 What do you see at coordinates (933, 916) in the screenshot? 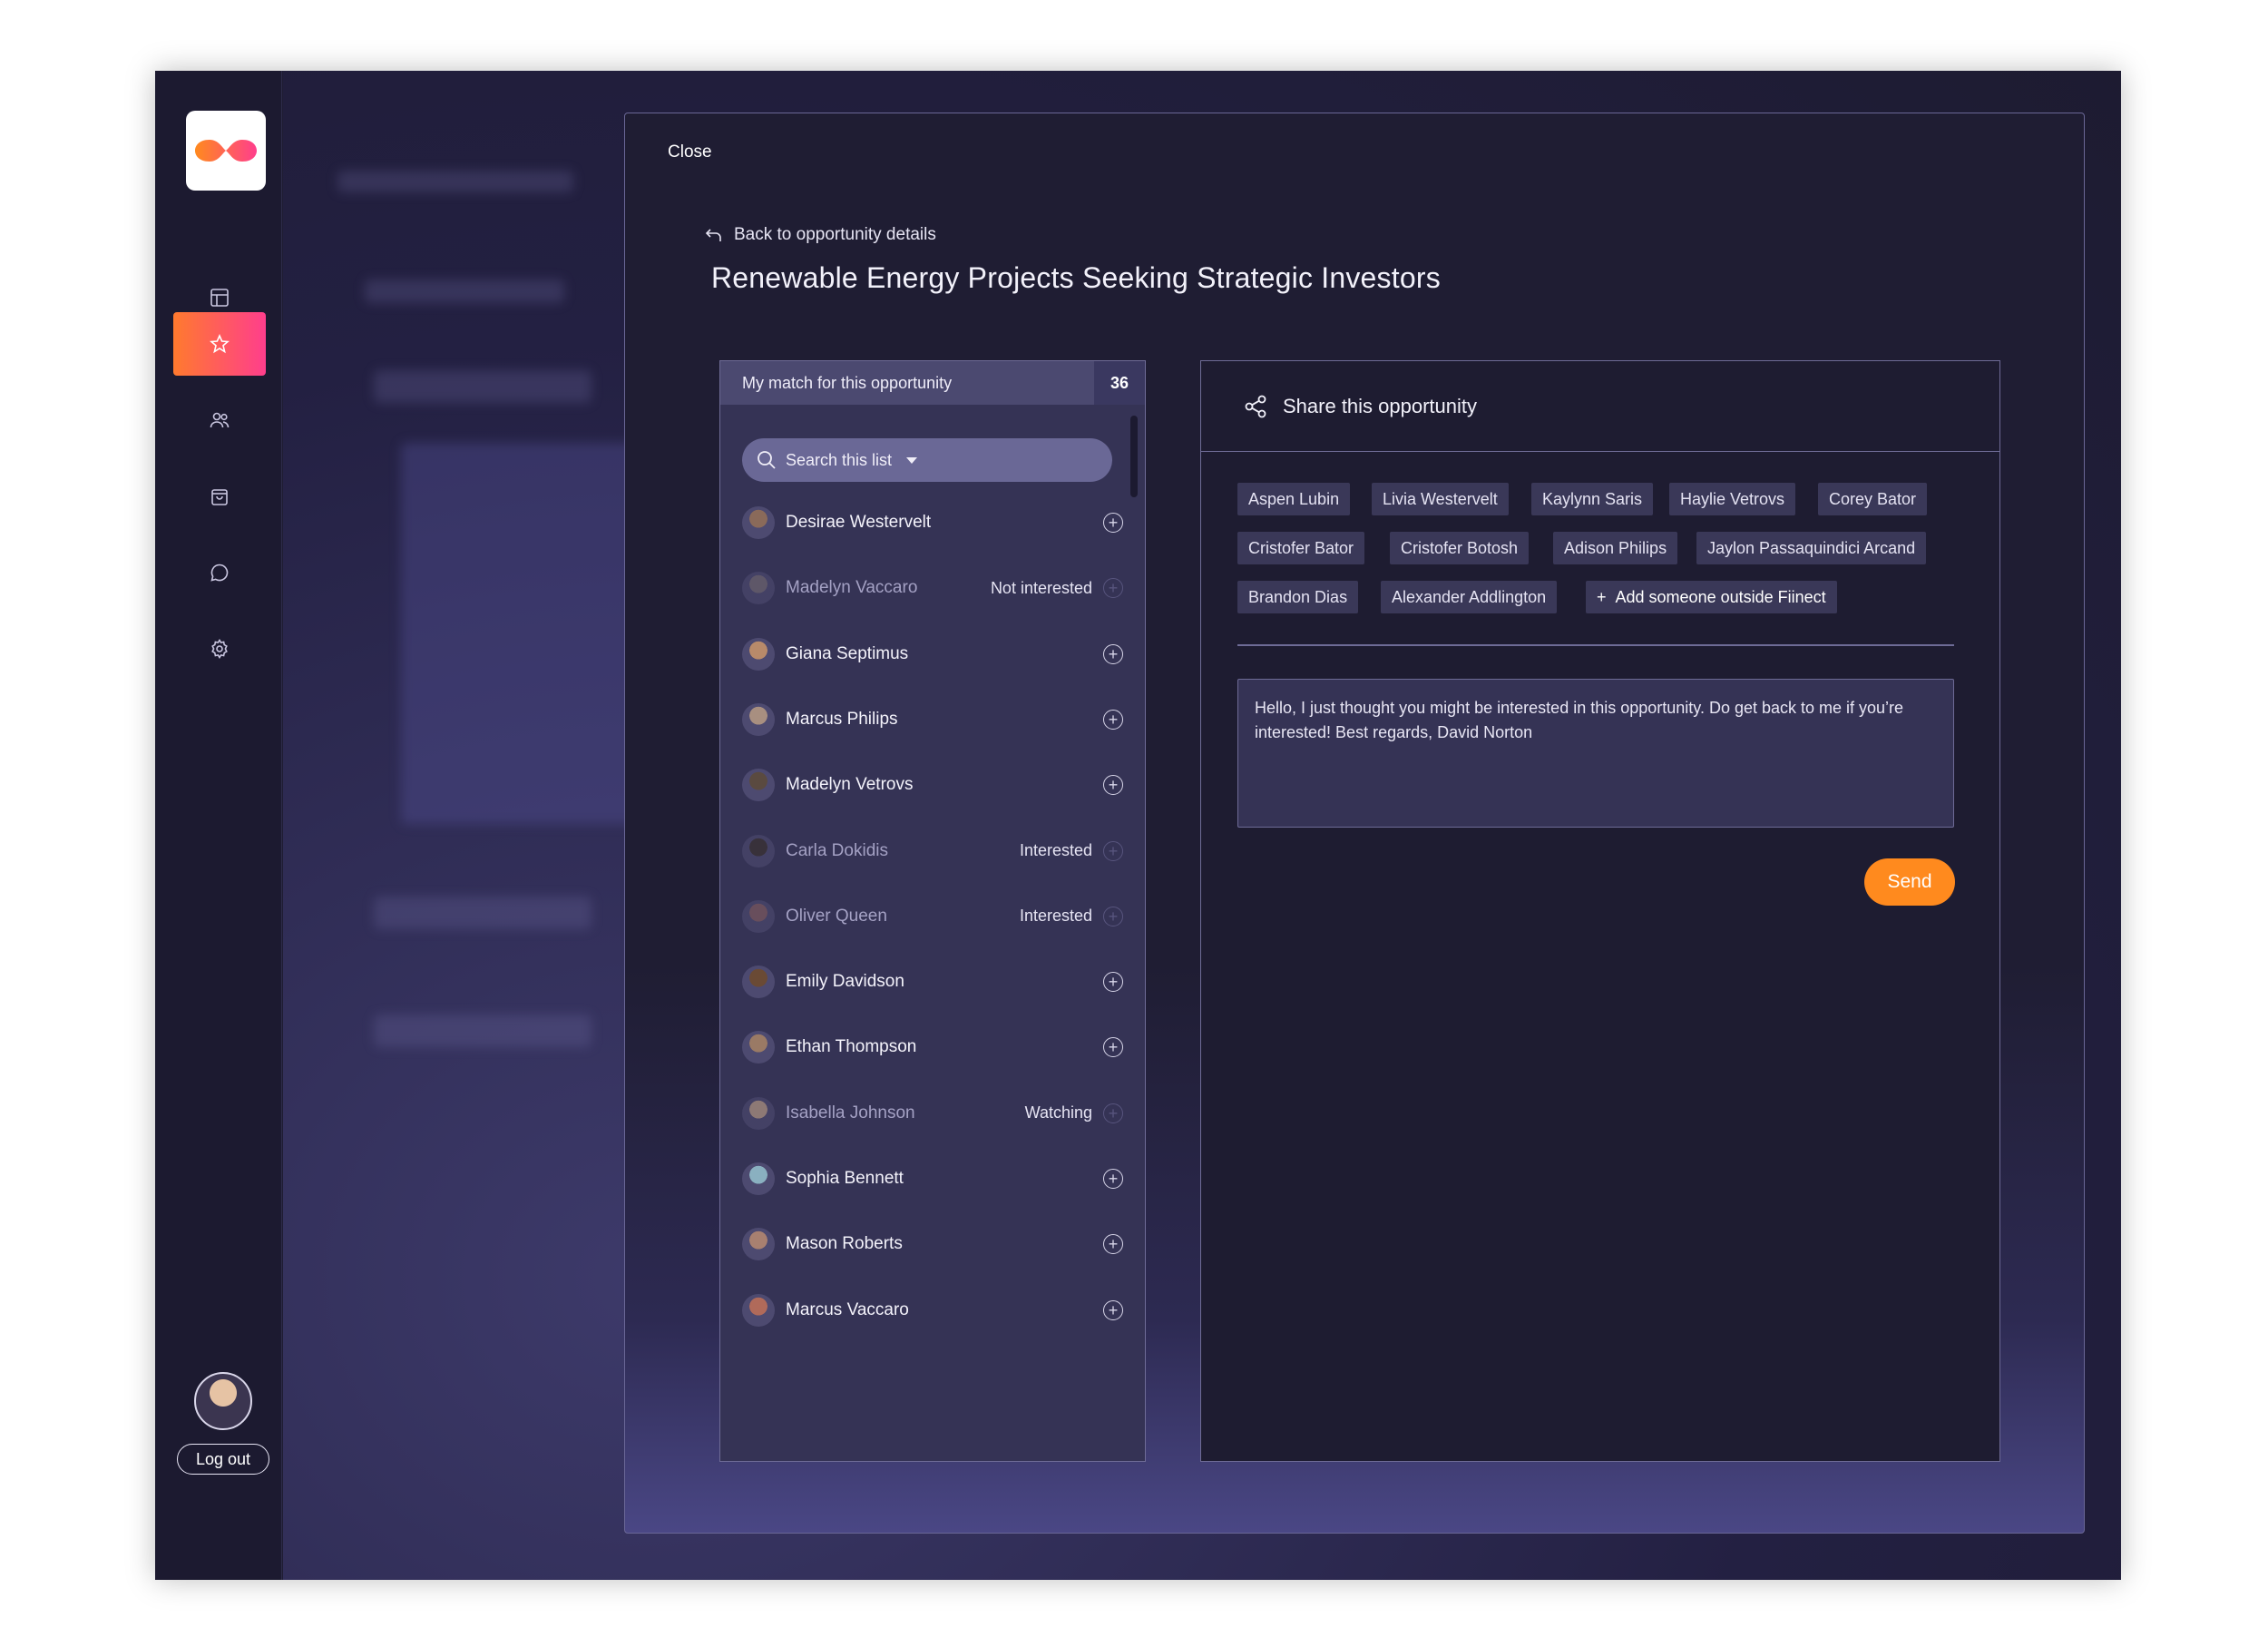
I see `list-item: Oliver Queen Interested +` at bounding box center [933, 916].